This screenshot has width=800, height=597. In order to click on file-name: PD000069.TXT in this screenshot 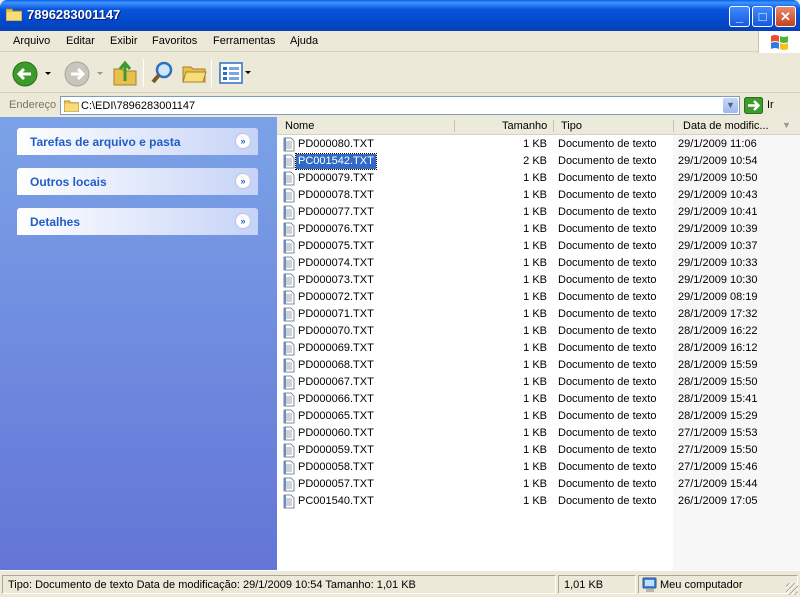, I will do `click(336, 348)`.